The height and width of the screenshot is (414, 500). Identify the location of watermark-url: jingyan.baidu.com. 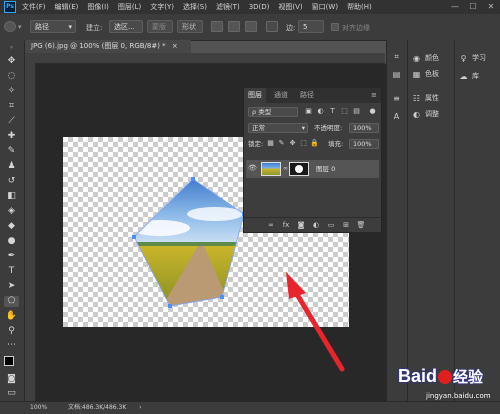
(458, 396).